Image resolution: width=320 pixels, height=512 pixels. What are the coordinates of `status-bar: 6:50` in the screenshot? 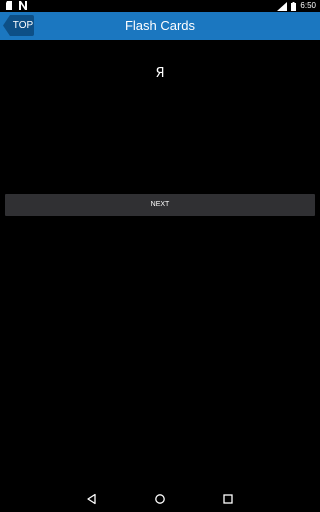 It's located at (160, 6).